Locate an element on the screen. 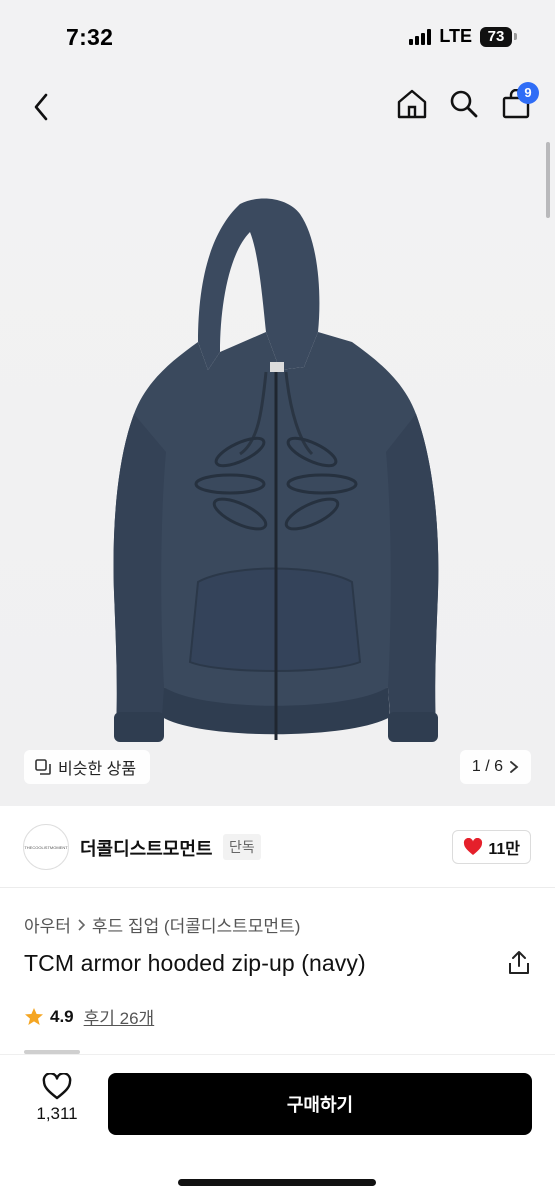 This screenshot has width=555, height=1200. chevron-left-icon is located at coordinates (41, 107).